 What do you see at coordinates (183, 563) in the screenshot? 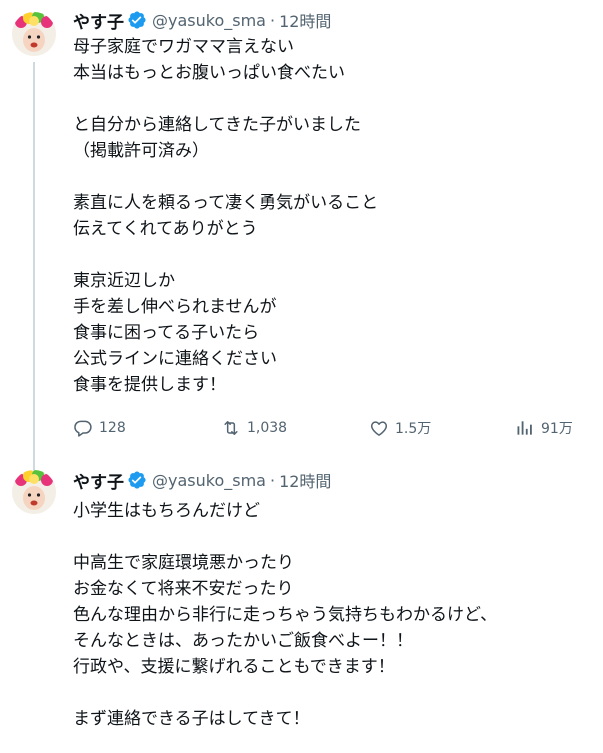
I see `tweet-line: 中高生で家庭環境悪かったり` at bounding box center [183, 563].